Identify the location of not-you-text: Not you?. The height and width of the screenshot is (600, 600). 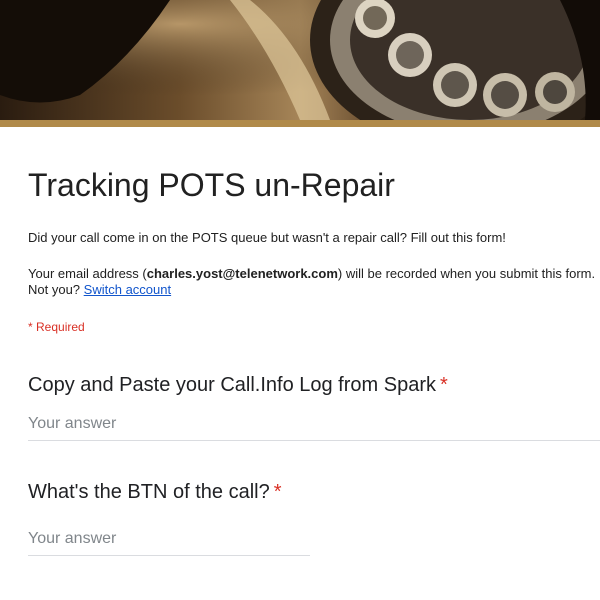
(54, 289).